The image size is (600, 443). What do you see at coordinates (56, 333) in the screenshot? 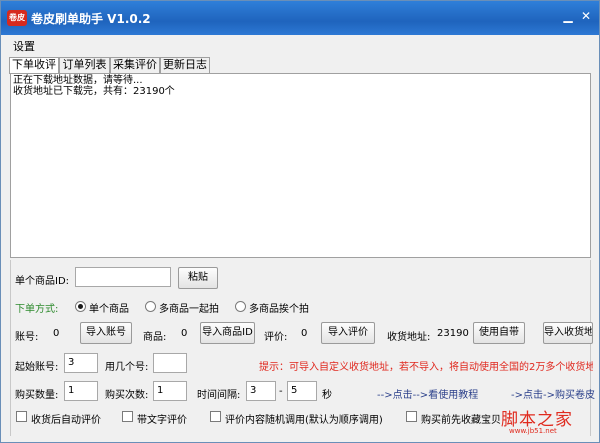
I see `account-count: 0` at bounding box center [56, 333].